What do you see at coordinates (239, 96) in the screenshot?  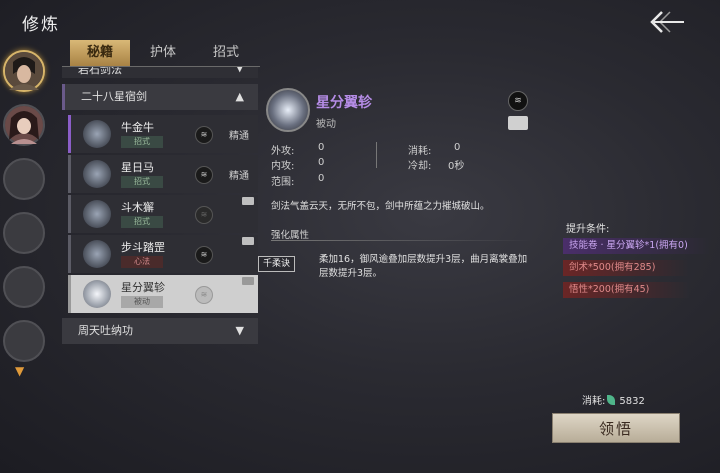 I see `chevron-up-icon: ▲` at bounding box center [239, 96].